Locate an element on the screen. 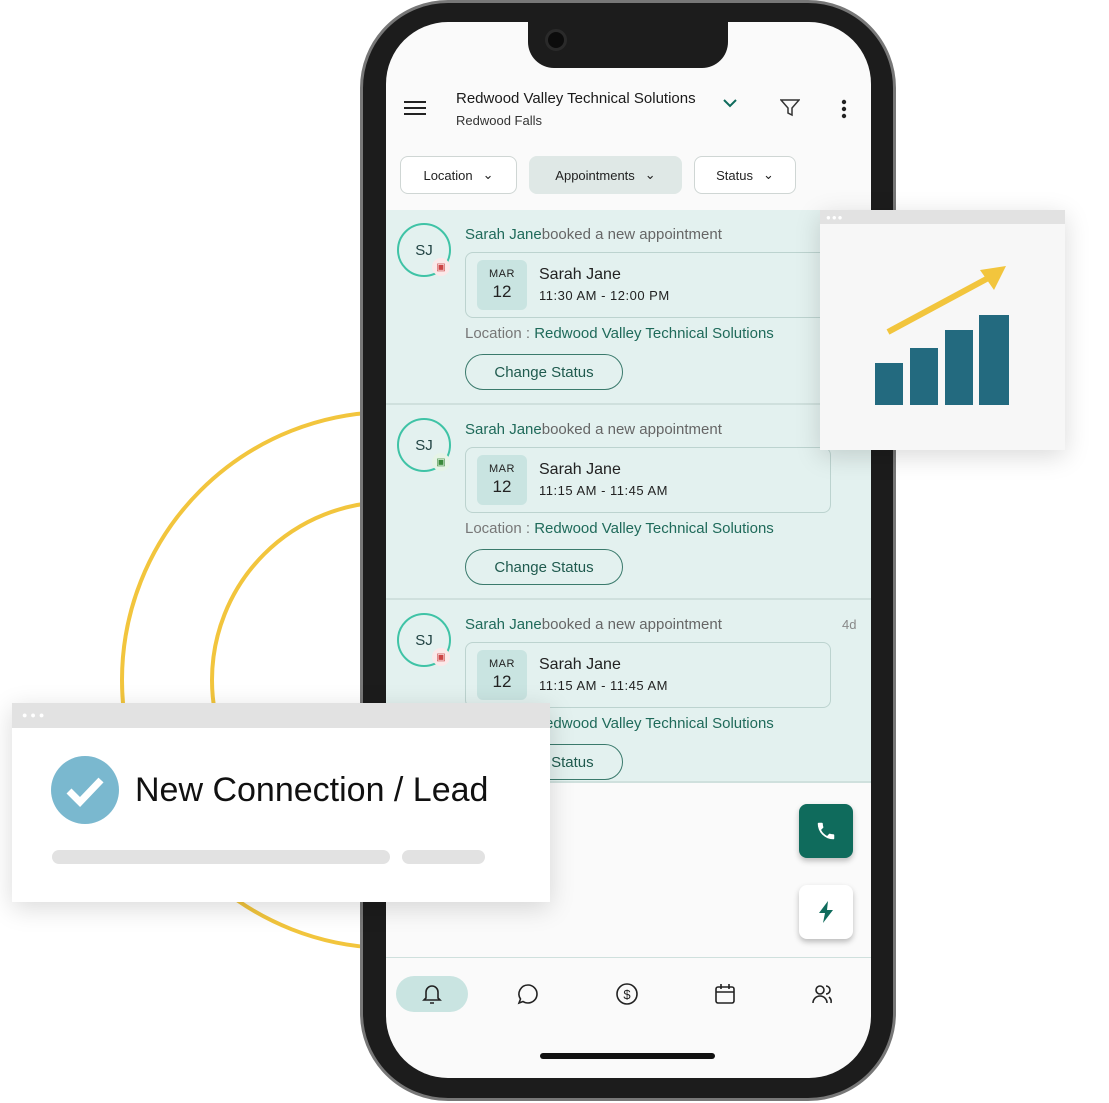 The width and height of the screenshot is (1109, 1103). call-button is located at coordinates (826, 831).